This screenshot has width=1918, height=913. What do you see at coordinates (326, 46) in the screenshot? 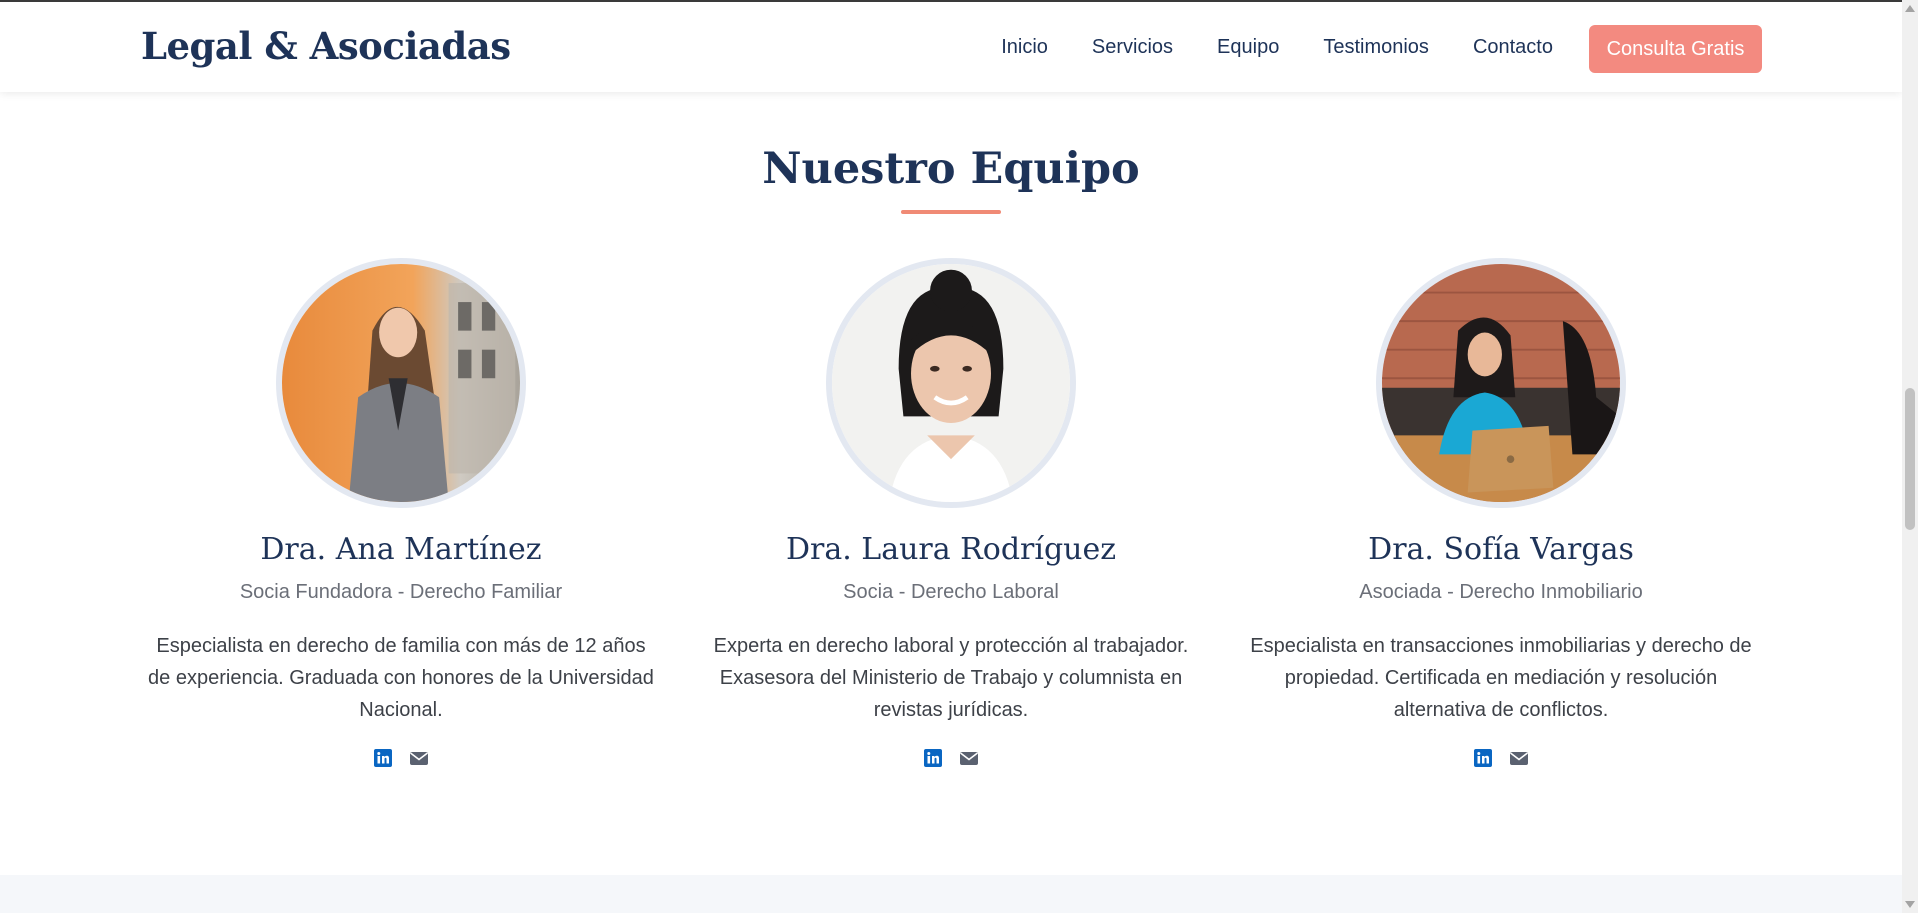
I see `site-logo: Legal & Asociadas` at bounding box center [326, 46].